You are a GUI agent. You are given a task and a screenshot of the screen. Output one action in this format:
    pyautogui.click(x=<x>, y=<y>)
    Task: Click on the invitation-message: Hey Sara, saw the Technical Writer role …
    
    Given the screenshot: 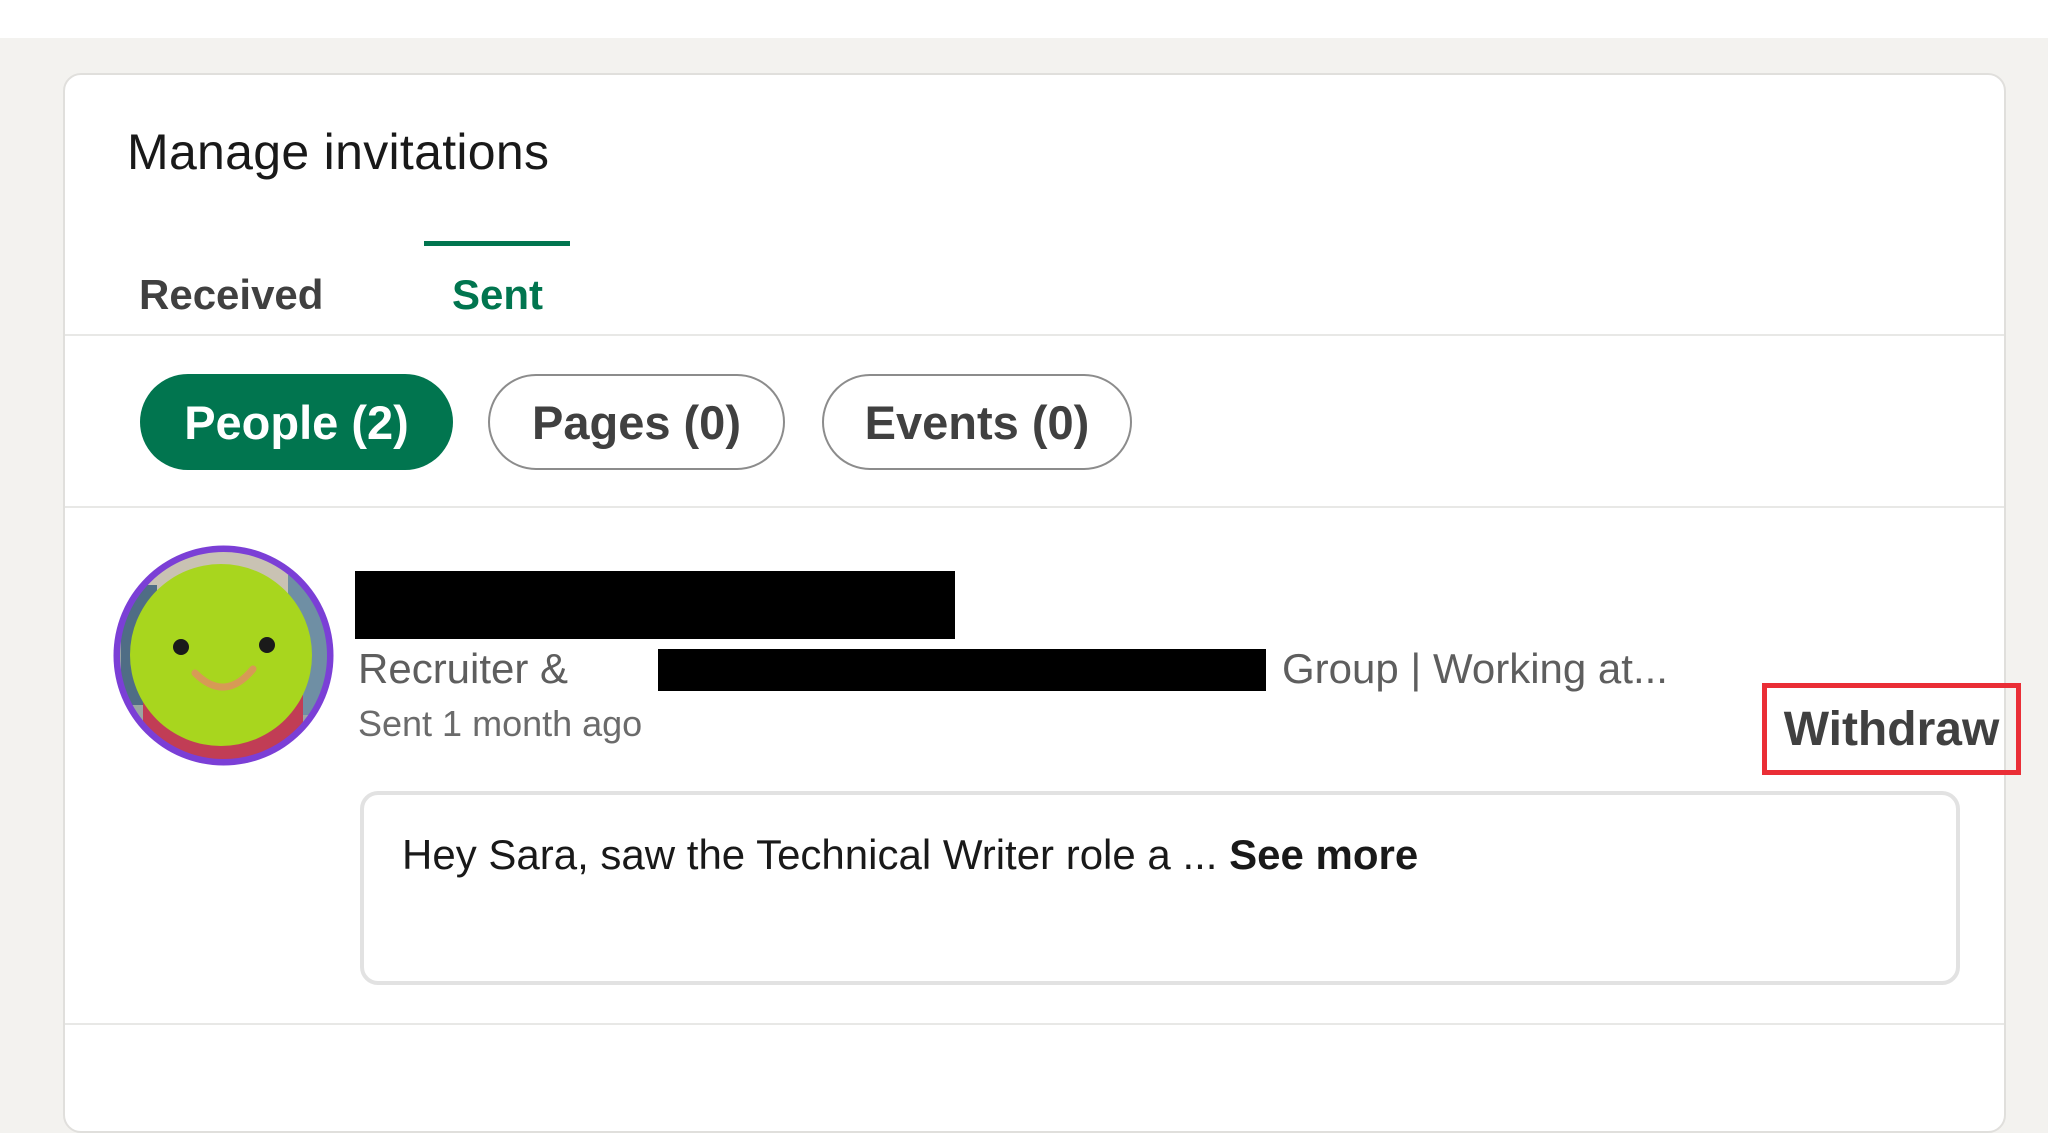 What is the action you would take?
    pyautogui.click(x=1160, y=888)
    